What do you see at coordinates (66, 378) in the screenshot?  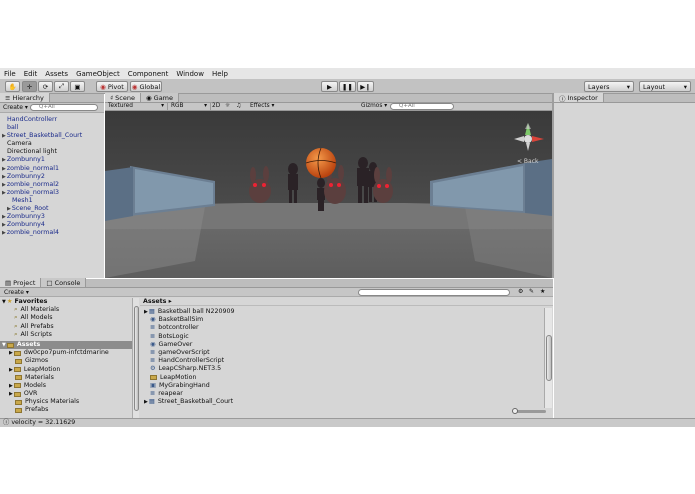 I see `asset-folder: Materials` at bounding box center [66, 378].